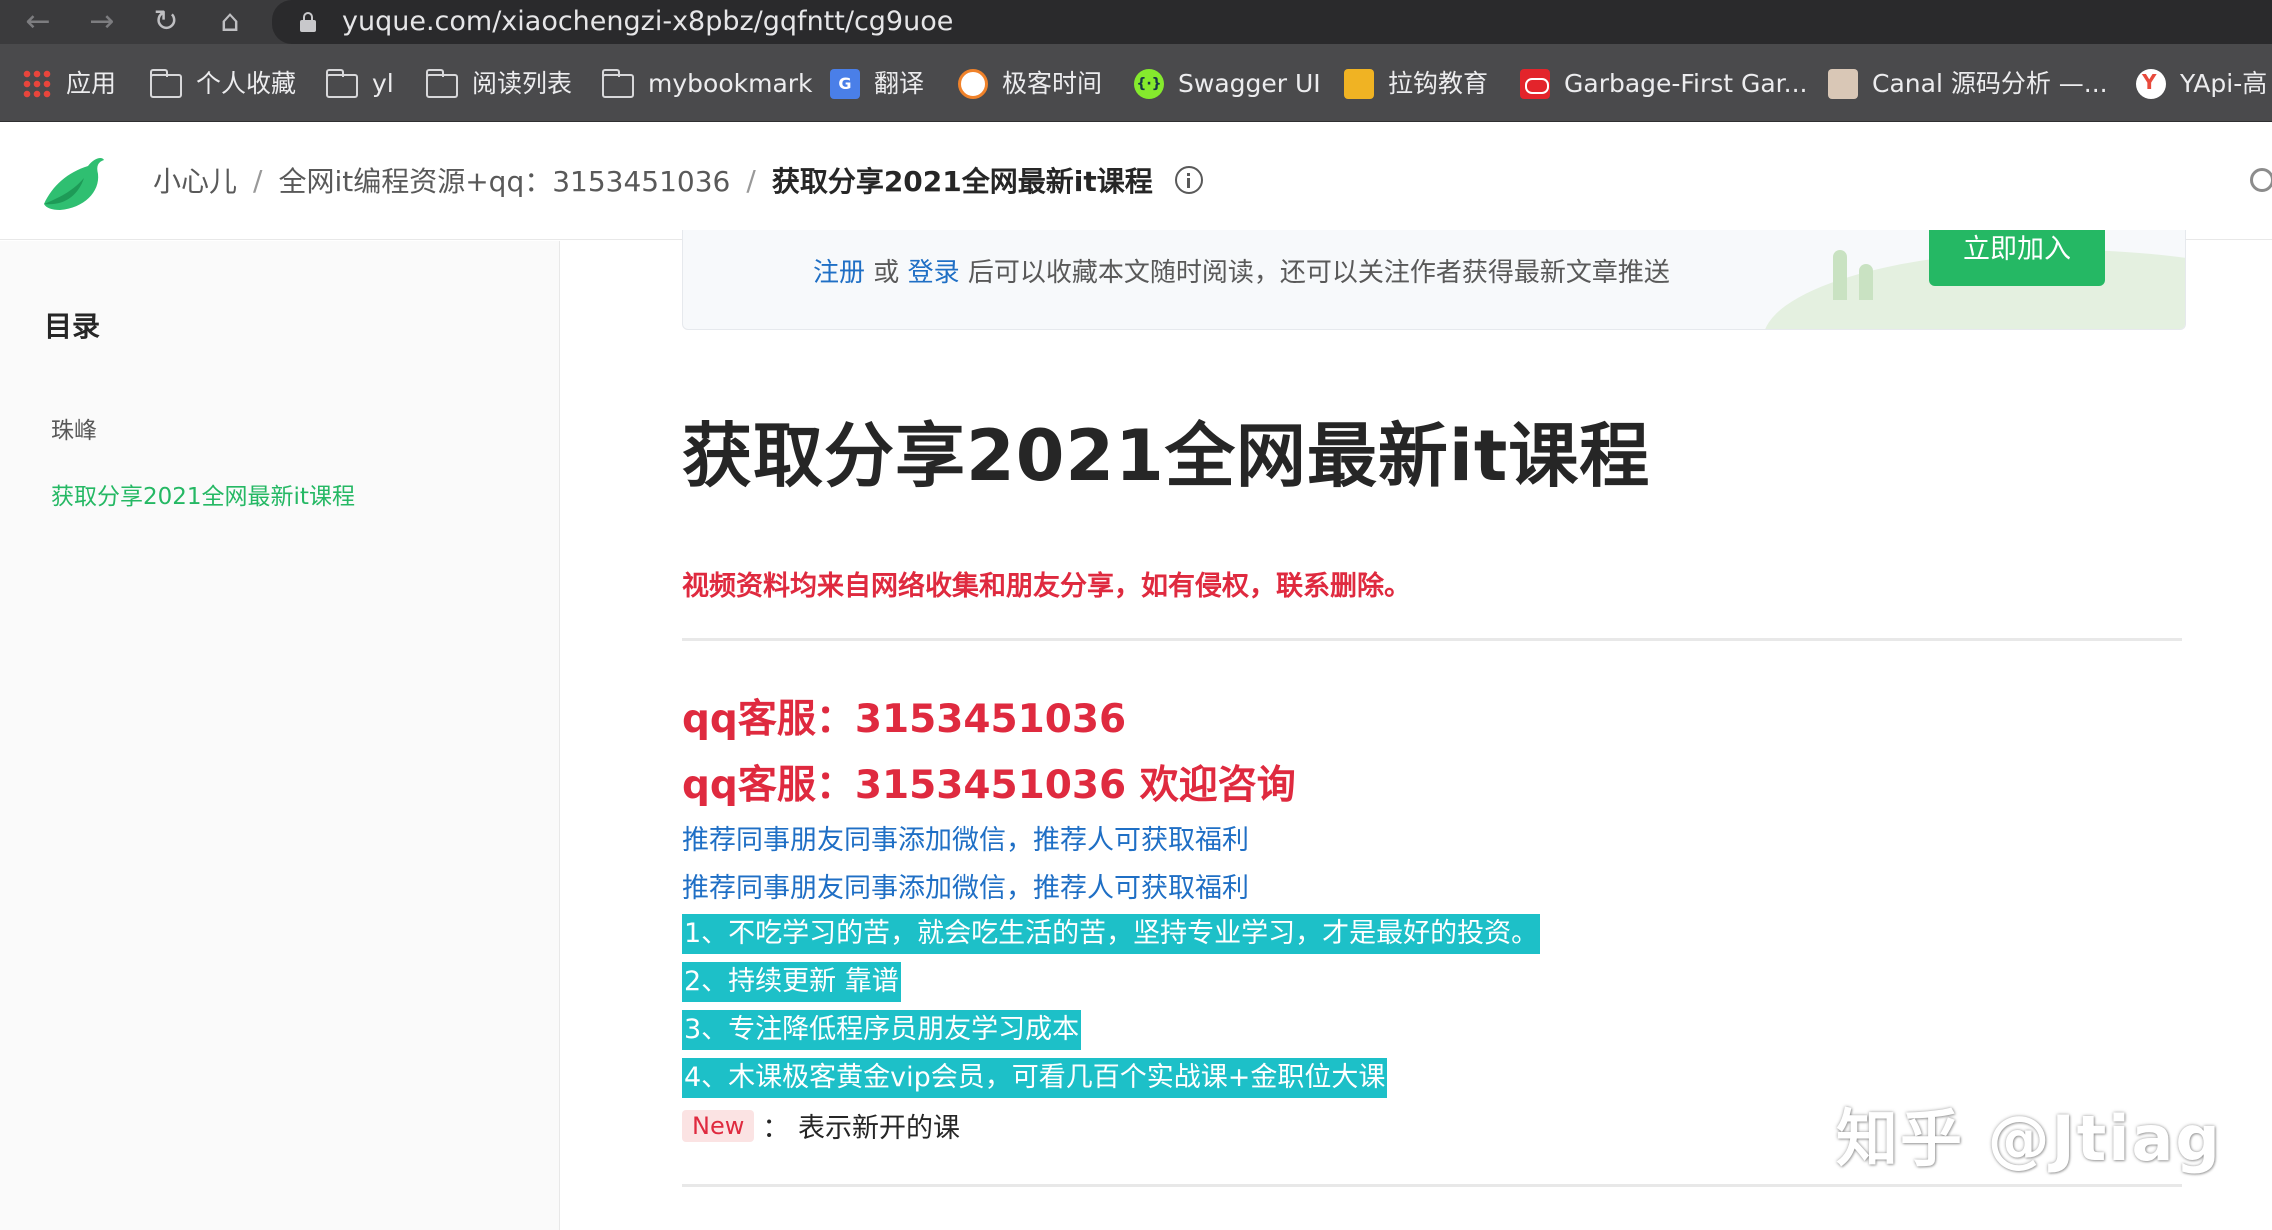 This screenshot has height=1230, width=2272. I want to click on forward-arrow-icon: →, so click(102, 22).